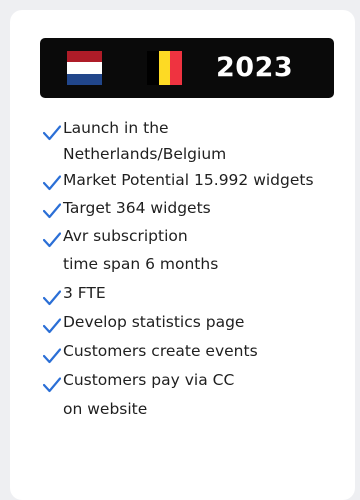 The height and width of the screenshot is (500, 360). Describe the element at coordinates (255, 67) in the screenshot. I see `year-label: 2023` at that location.